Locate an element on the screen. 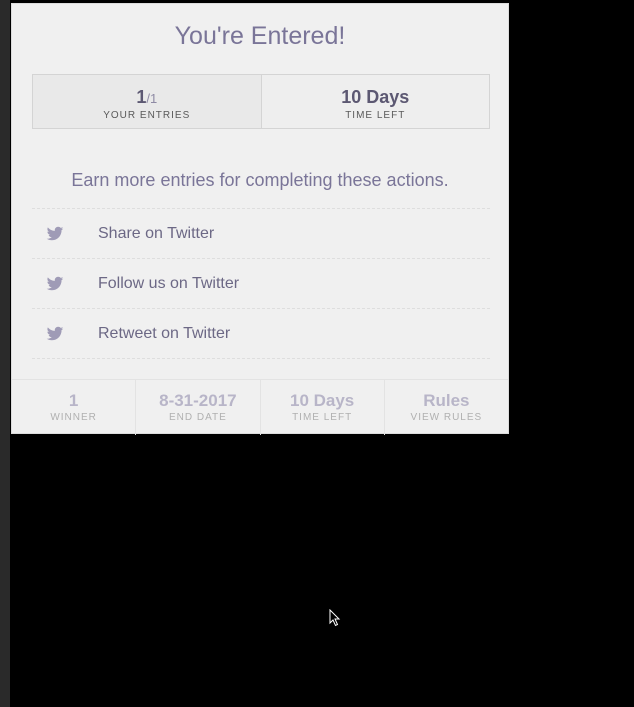 This screenshot has width=634, height=707. action-label: Retweet on Twitter is located at coordinates (164, 333).